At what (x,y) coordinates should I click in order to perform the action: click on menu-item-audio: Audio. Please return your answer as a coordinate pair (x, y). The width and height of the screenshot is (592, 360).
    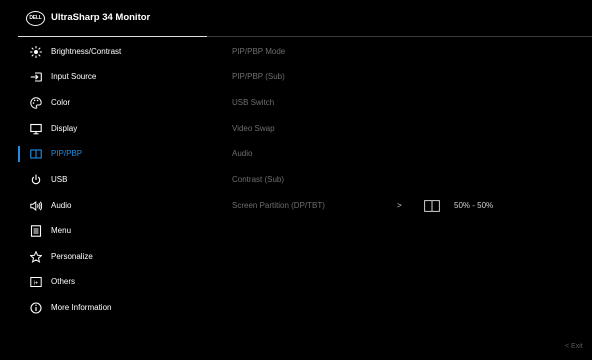
    Looking at the image, I should click on (105, 206).